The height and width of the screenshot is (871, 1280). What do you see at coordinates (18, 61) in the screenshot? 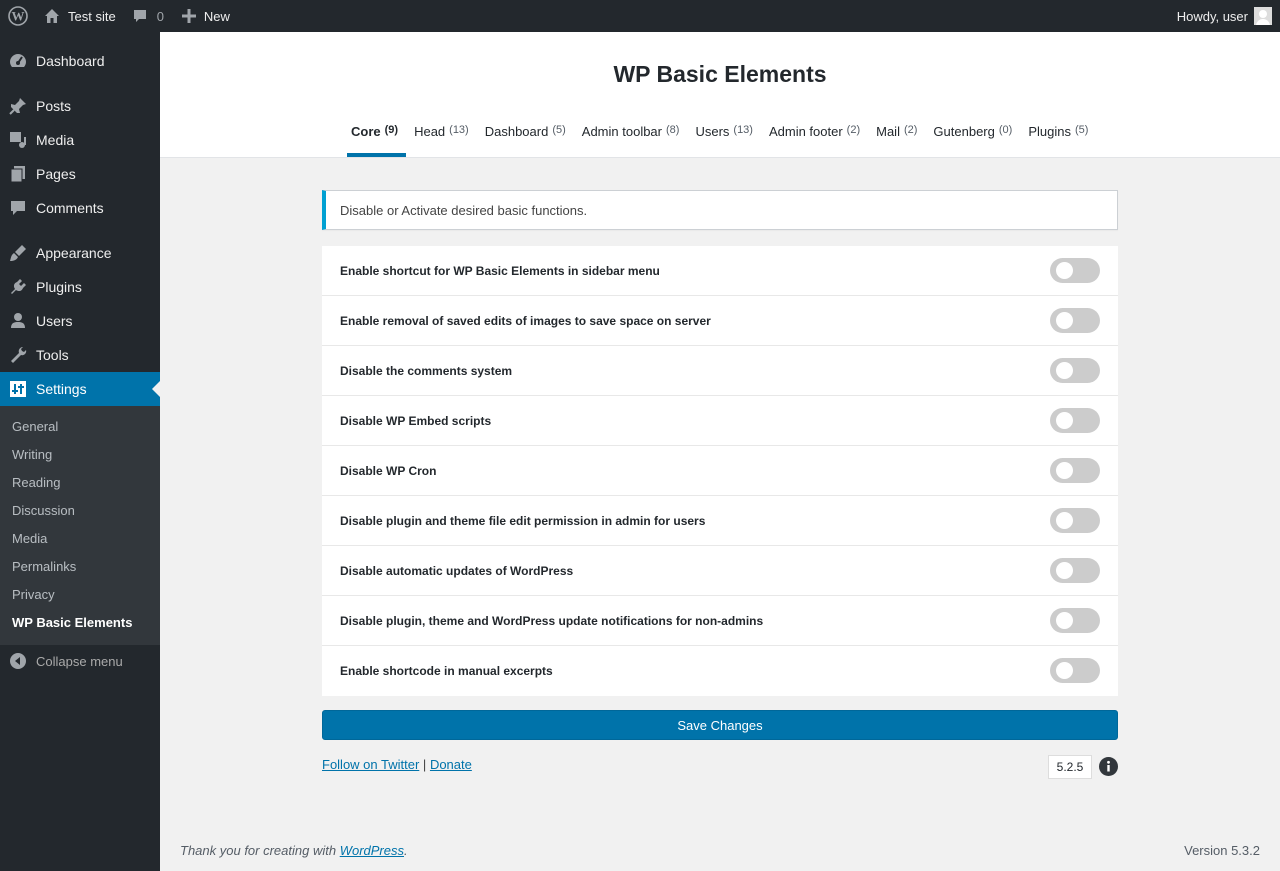
I see `dashboard-icon` at bounding box center [18, 61].